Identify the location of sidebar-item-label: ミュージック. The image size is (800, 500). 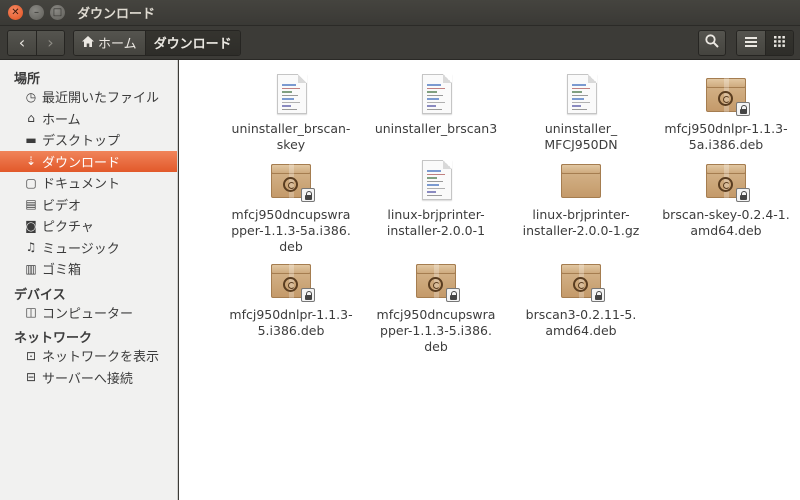
(81, 249).